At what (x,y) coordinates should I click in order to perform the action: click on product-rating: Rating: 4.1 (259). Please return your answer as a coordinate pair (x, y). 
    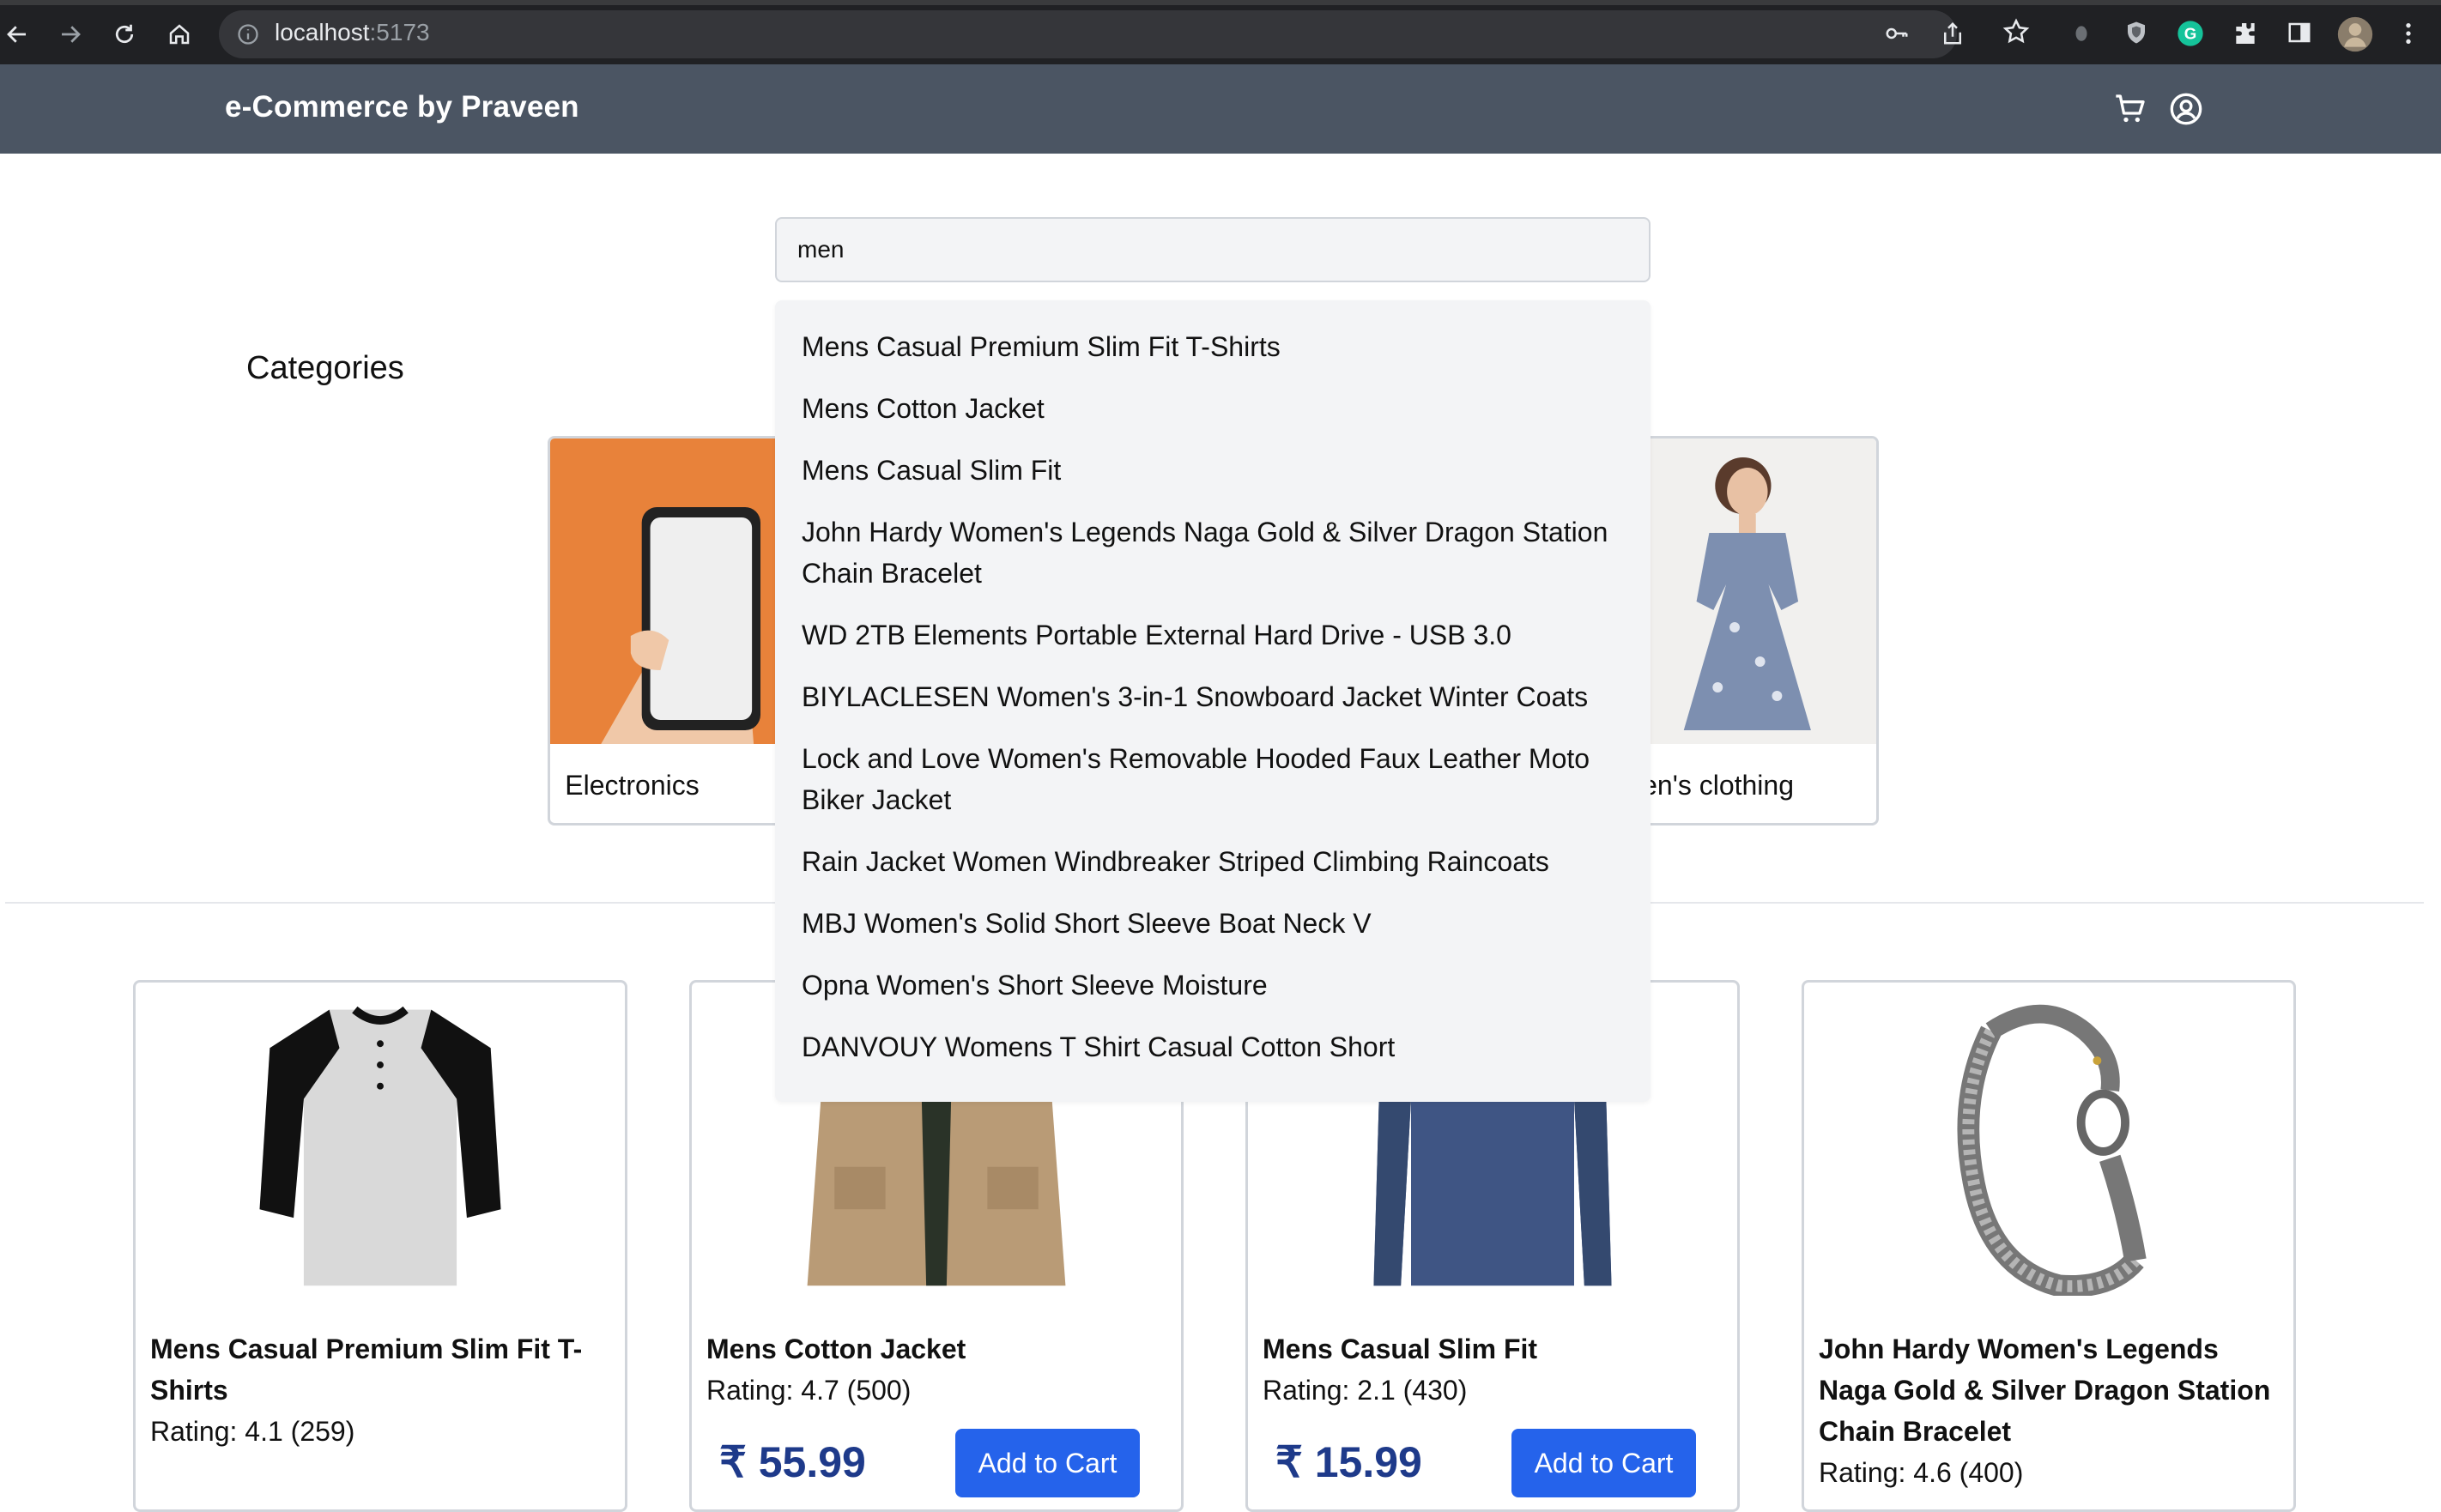
    Looking at the image, I should click on (252, 1431).